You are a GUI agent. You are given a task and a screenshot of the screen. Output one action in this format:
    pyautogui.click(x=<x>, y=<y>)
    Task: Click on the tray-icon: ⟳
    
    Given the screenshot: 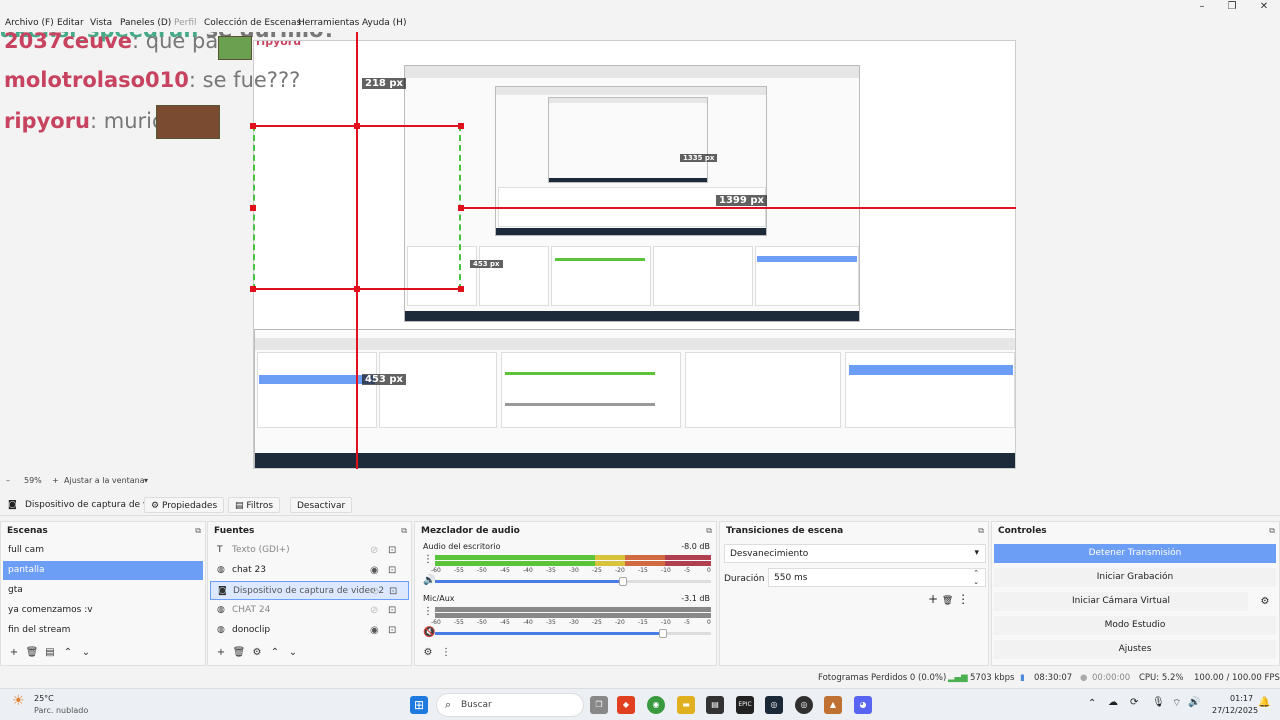 What is the action you would take?
    pyautogui.click(x=1134, y=702)
    